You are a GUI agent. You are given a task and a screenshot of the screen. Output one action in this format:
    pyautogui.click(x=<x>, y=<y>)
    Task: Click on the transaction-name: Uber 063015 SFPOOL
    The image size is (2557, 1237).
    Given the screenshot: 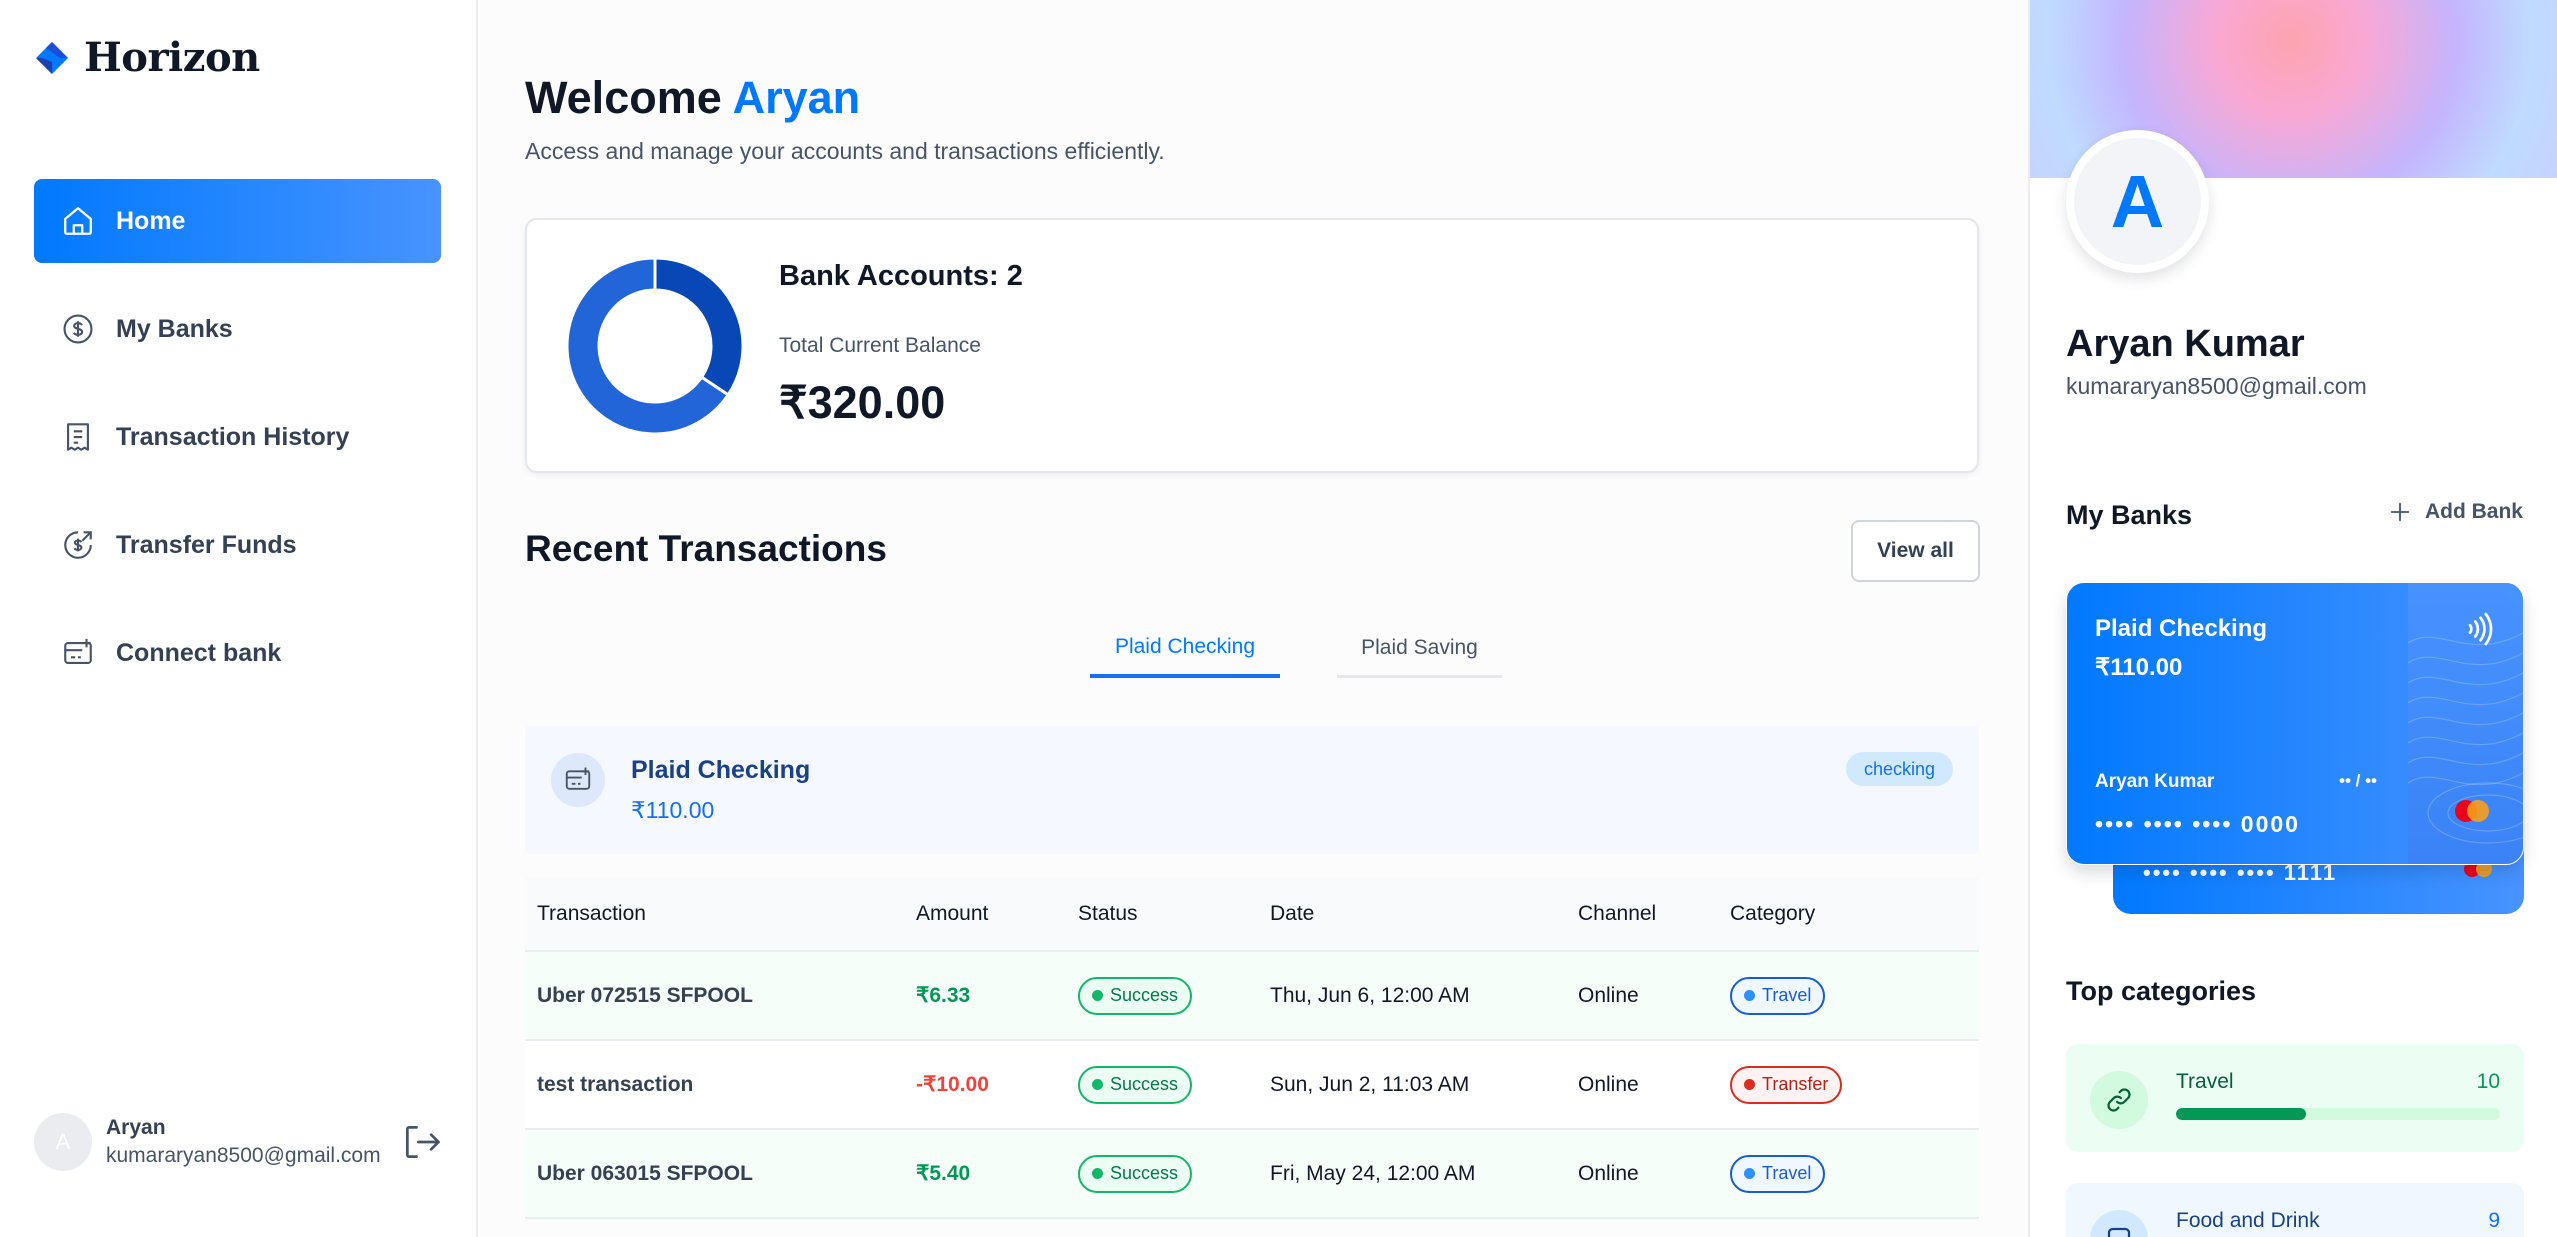 What is the action you would take?
    pyautogui.click(x=645, y=1173)
    